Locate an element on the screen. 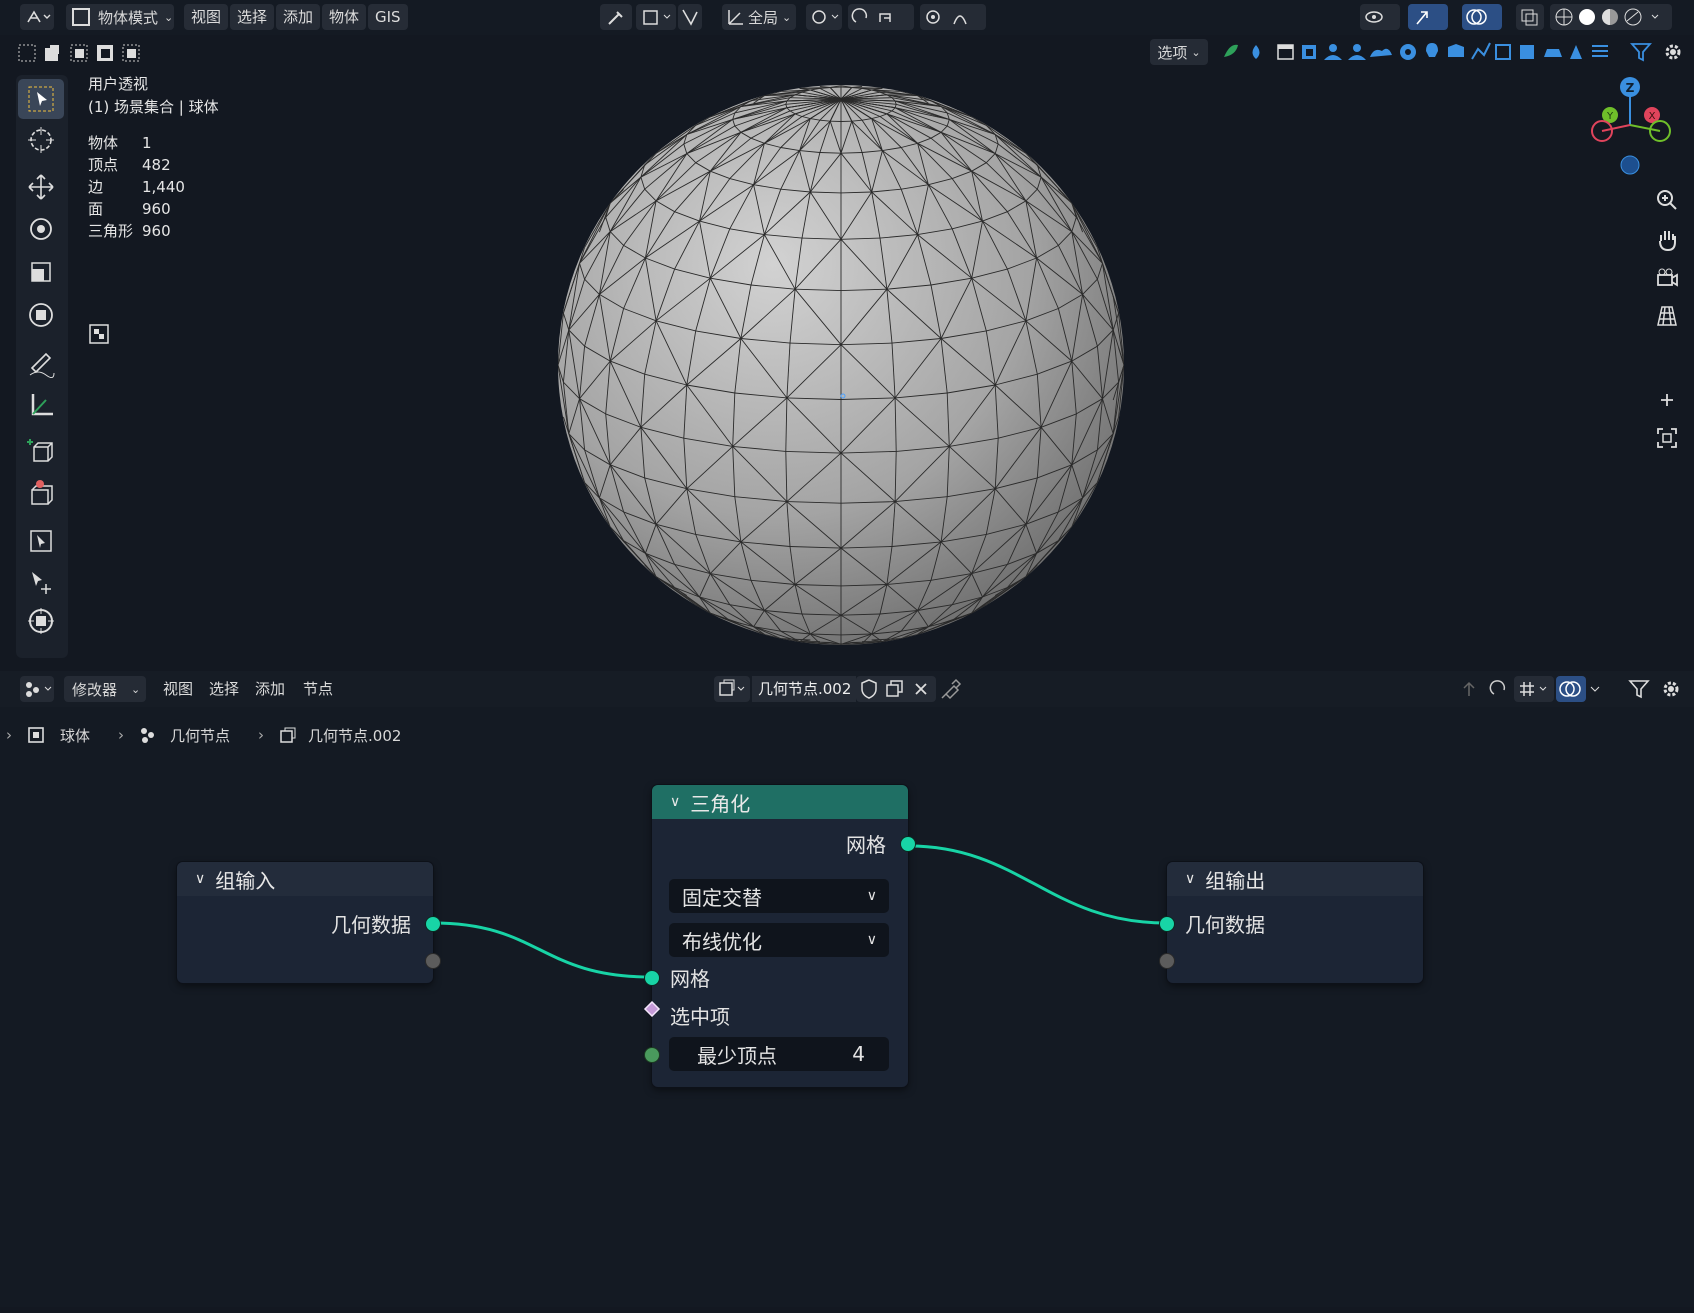 Image resolution: width=1694 pixels, height=1313 pixels. options-dropdown: 选项 ⌄ is located at coordinates (1179, 52).